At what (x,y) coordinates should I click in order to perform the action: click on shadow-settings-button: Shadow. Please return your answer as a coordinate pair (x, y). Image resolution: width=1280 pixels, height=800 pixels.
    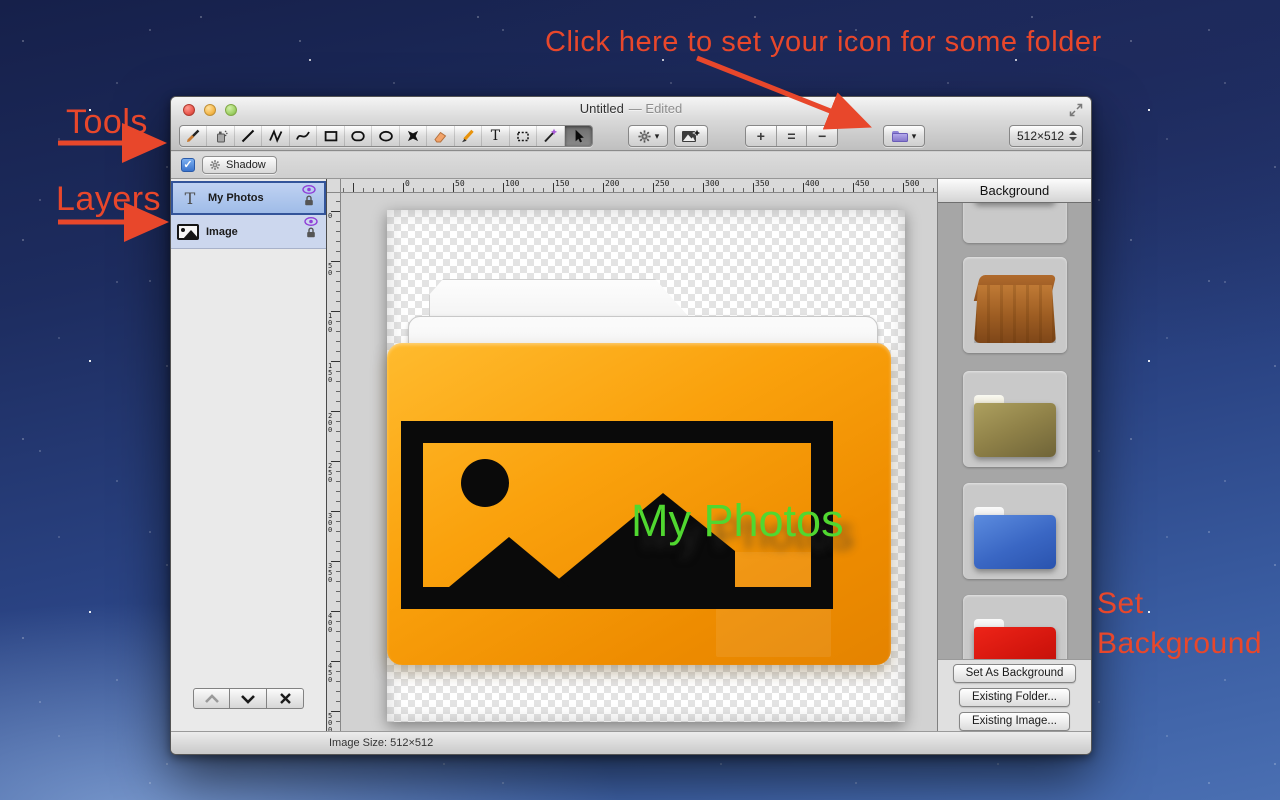
    Looking at the image, I should click on (239, 165).